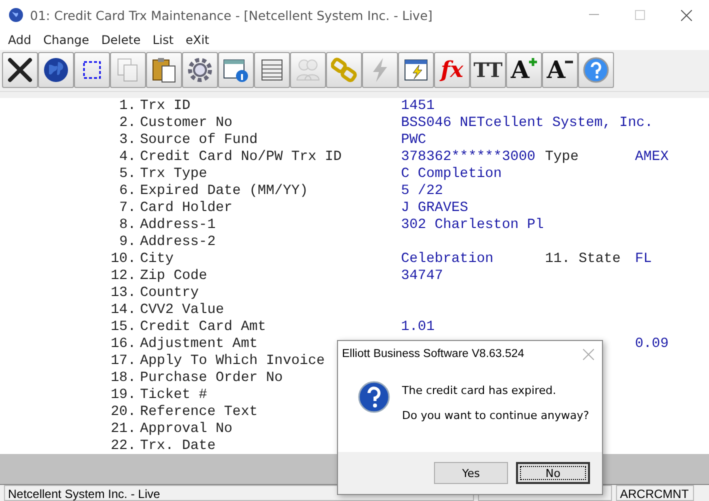 Image resolution: width=709 pixels, height=501 pixels. I want to click on menu-item: Delete, so click(121, 39).